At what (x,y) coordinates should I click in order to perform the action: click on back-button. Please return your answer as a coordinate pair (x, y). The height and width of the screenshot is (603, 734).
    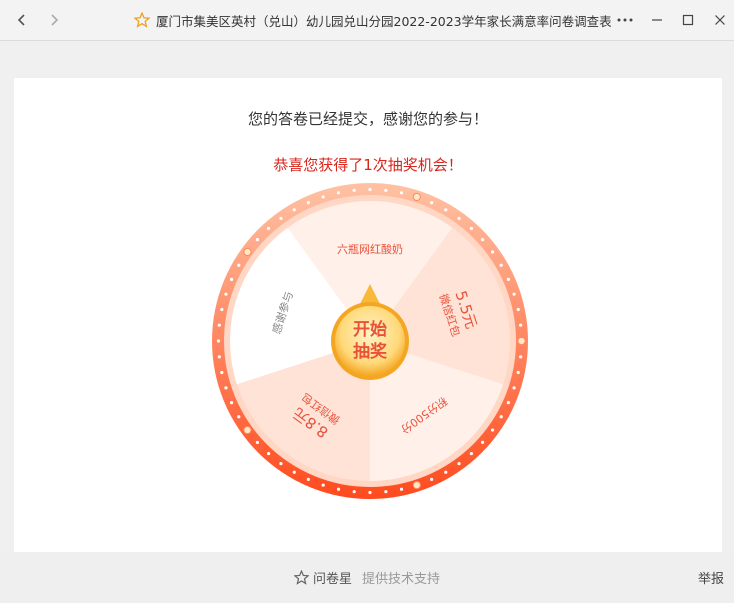
    Looking at the image, I should click on (22, 20).